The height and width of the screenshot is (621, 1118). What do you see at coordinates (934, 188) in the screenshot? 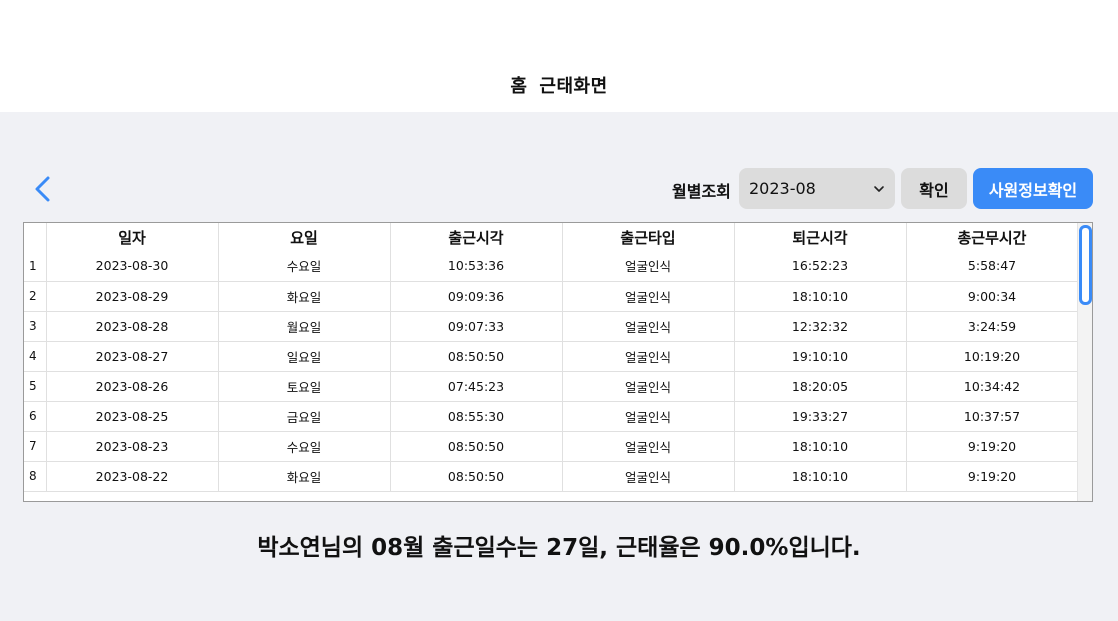
I see `confirm-button: 확인` at bounding box center [934, 188].